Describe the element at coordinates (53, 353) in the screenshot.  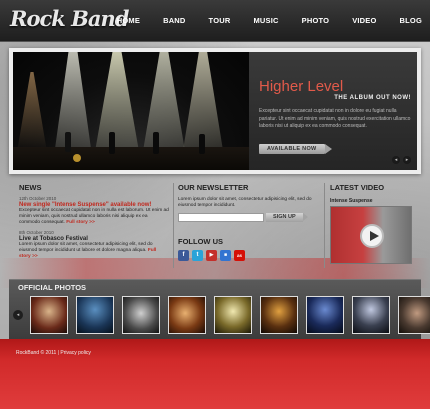
I see `footer-copyright: RockBand © 2011 | Privacy policy` at that location.